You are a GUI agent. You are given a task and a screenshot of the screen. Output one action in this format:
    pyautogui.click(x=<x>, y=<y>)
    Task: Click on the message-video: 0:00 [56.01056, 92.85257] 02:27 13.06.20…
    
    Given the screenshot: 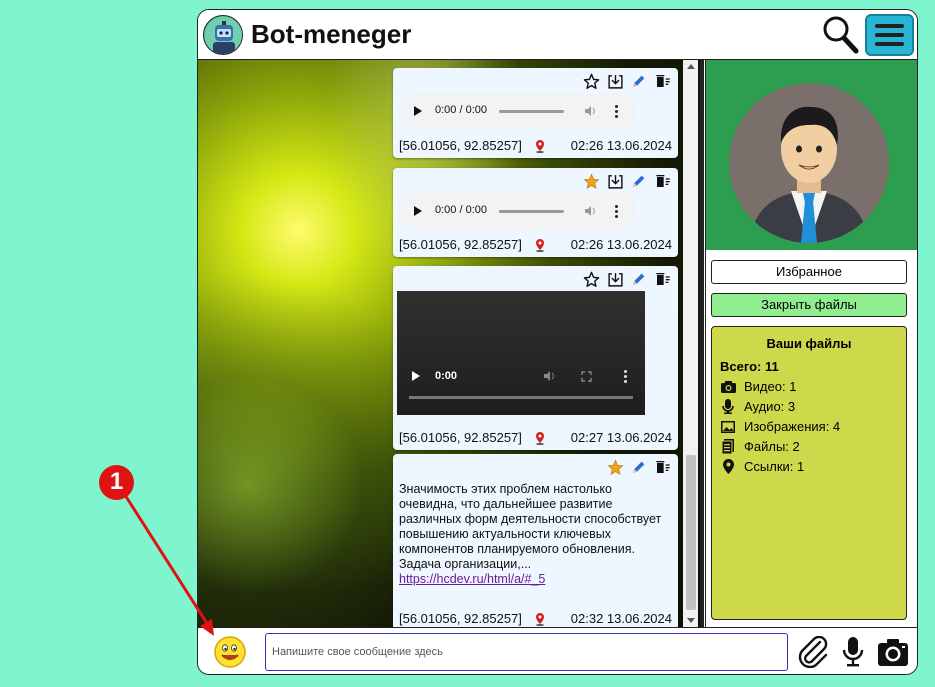 What is the action you would take?
    pyautogui.click(x=535, y=358)
    